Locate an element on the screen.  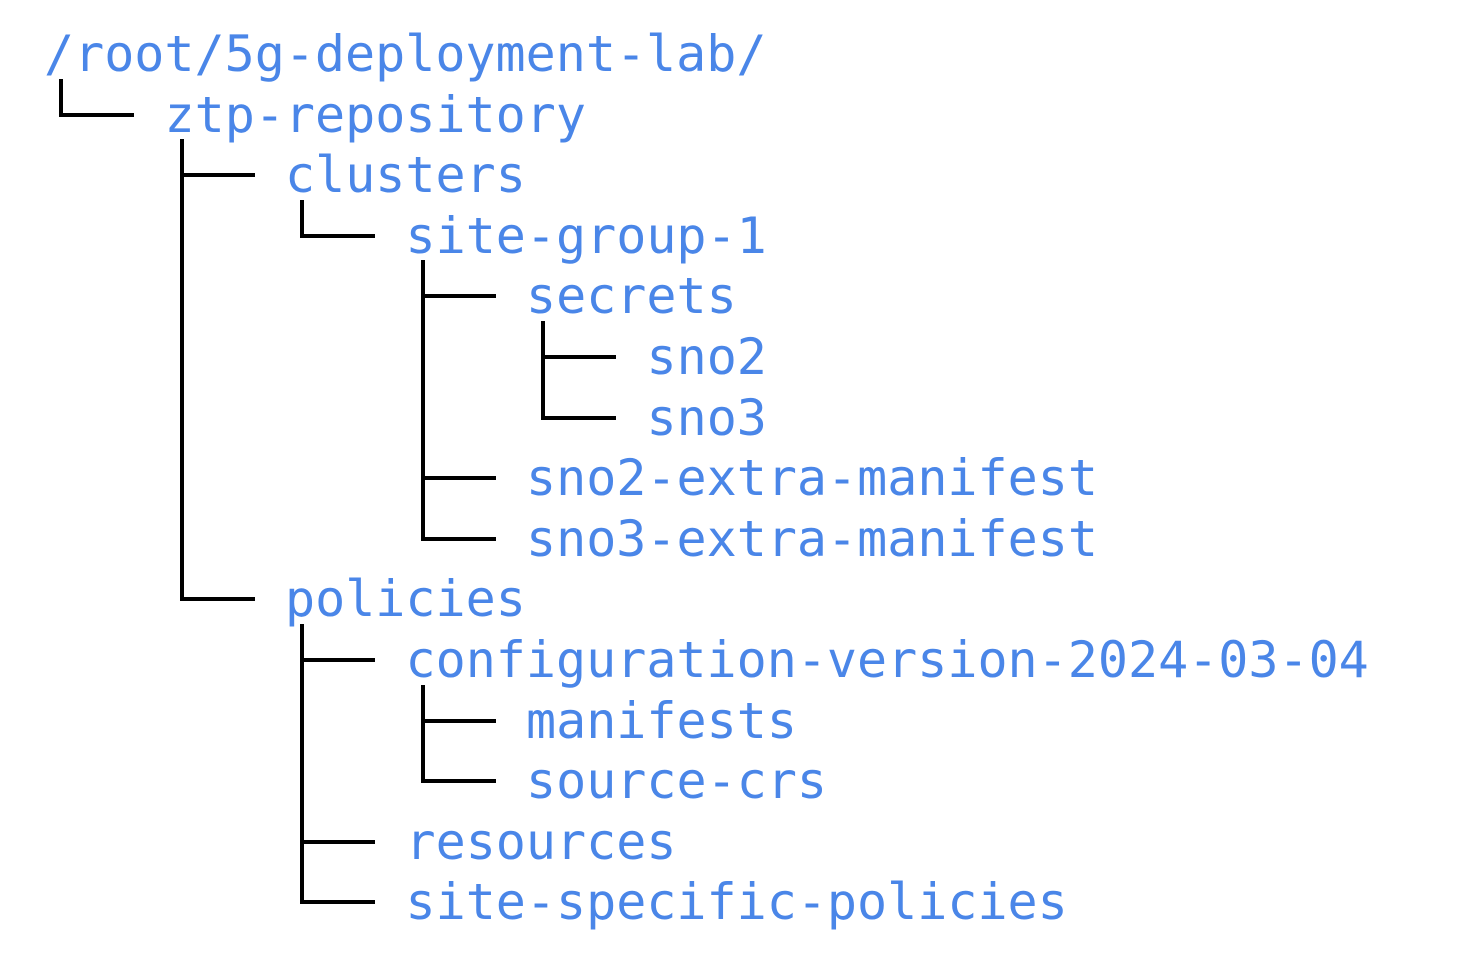
tree-branch-sno3-extra-manifest is located at coordinates (458, 538).